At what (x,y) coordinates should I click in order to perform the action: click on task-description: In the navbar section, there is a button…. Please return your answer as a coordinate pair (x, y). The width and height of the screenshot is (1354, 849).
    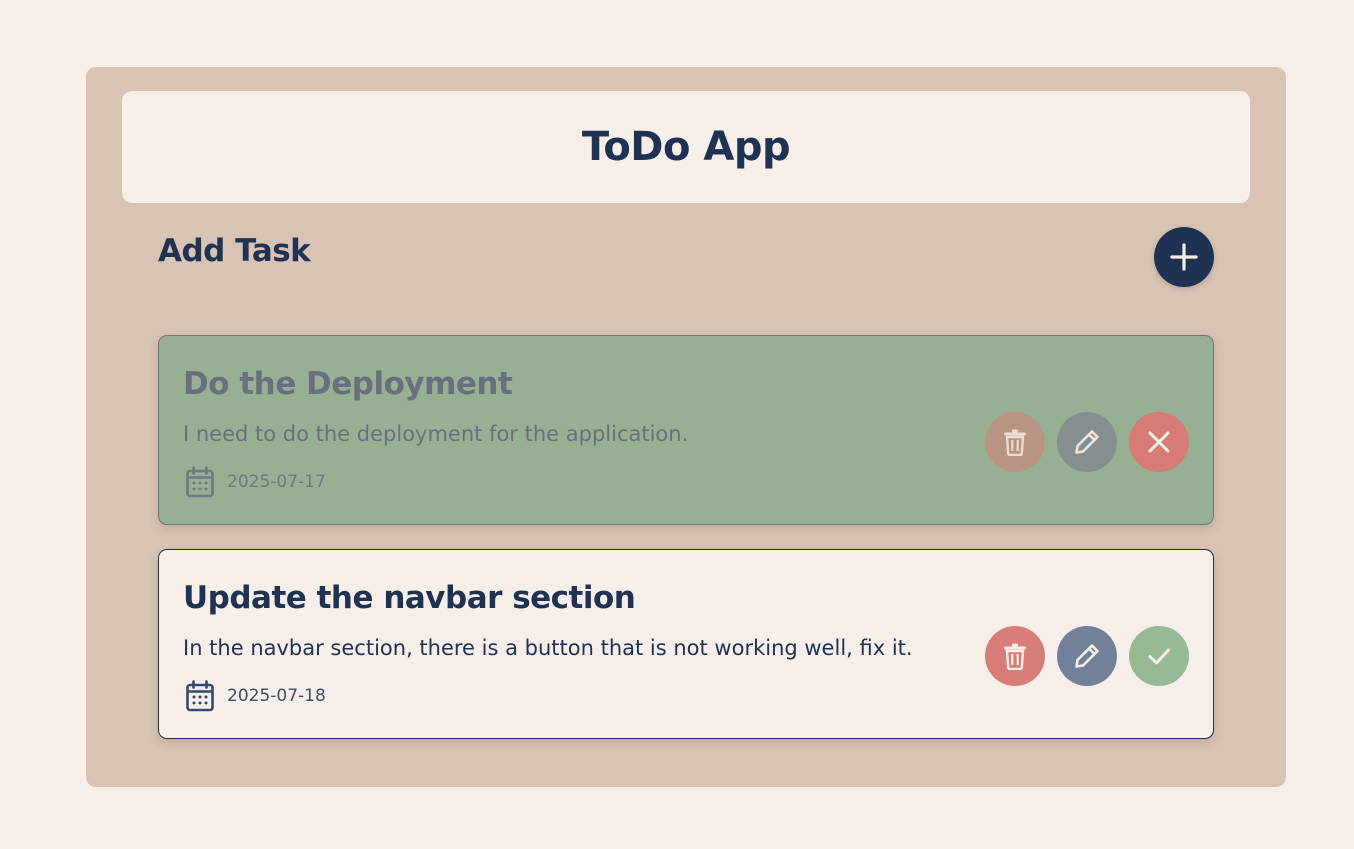
    Looking at the image, I should click on (548, 648).